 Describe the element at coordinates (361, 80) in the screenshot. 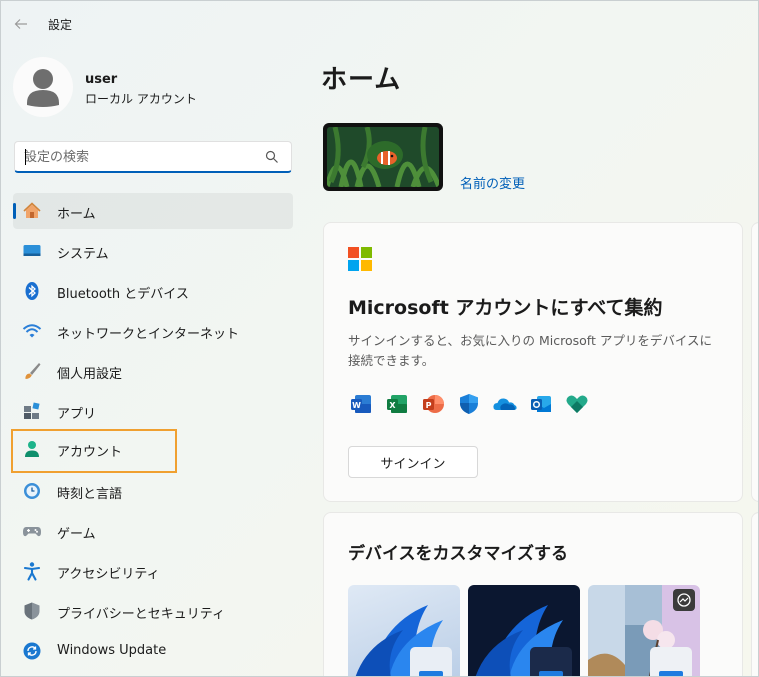

I see `page-title: ホーム` at that location.